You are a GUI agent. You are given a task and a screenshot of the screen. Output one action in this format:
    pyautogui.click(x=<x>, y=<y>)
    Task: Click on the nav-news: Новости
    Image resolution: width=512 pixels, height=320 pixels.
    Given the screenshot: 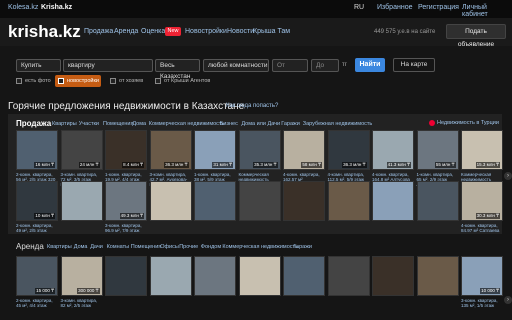 What is the action you would take?
    pyautogui.click(x=240, y=31)
    